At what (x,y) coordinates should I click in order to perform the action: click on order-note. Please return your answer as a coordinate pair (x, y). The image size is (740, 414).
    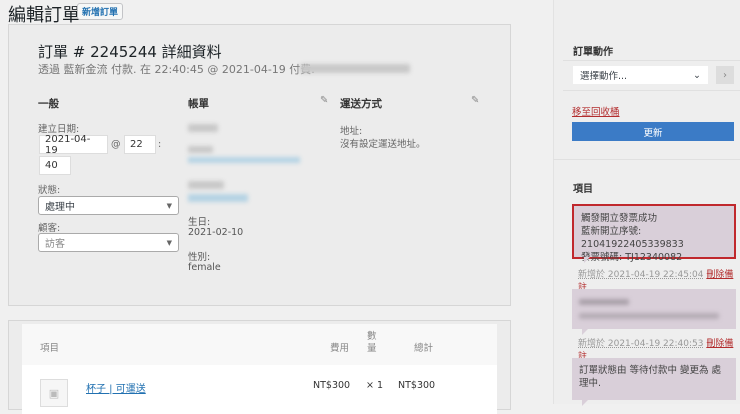
    Looking at the image, I should click on (654, 312).